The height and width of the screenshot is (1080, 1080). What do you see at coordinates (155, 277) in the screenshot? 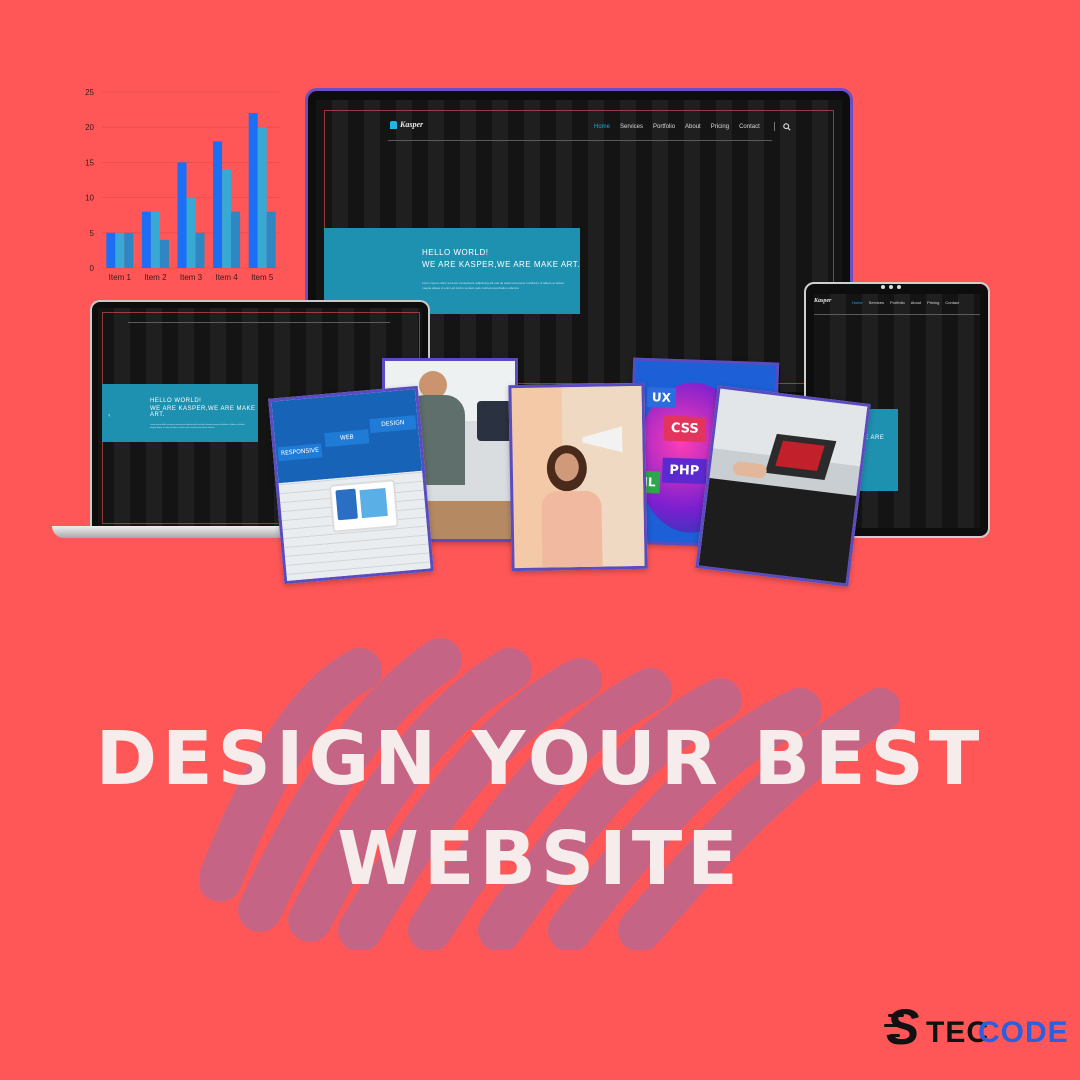
I see `x-tick-label: Item 2` at bounding box center [155, 277].